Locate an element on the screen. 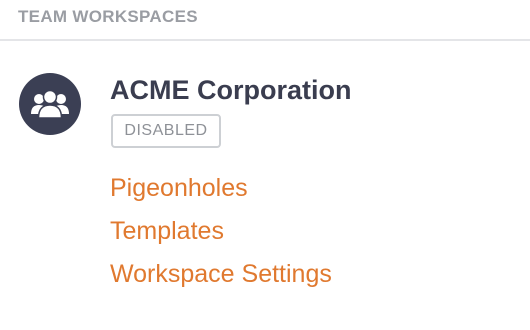 Image resolution: width=530 pixels, height=330 pixels. section-divider is located at coordinates (265, 40).